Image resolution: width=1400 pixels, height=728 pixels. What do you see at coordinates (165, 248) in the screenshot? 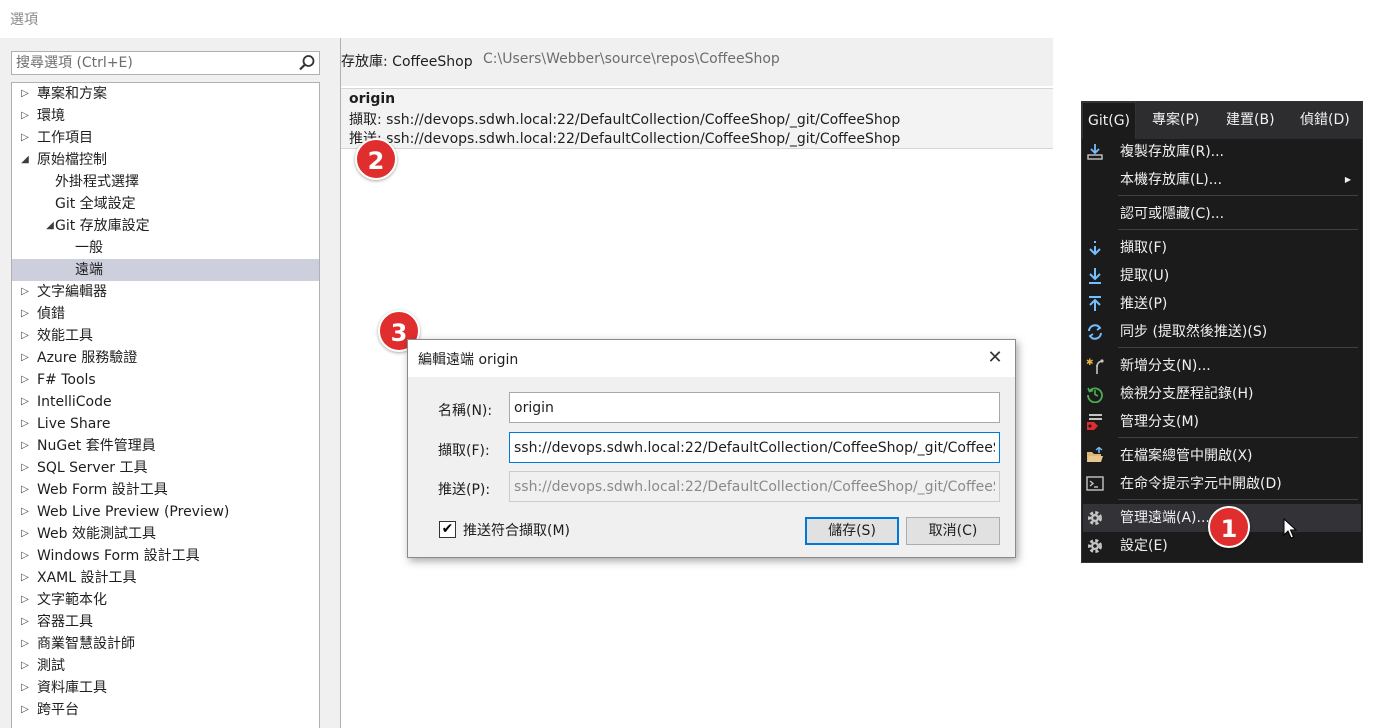
I see `tree-item: 一般` at bounding box center [165, 248].